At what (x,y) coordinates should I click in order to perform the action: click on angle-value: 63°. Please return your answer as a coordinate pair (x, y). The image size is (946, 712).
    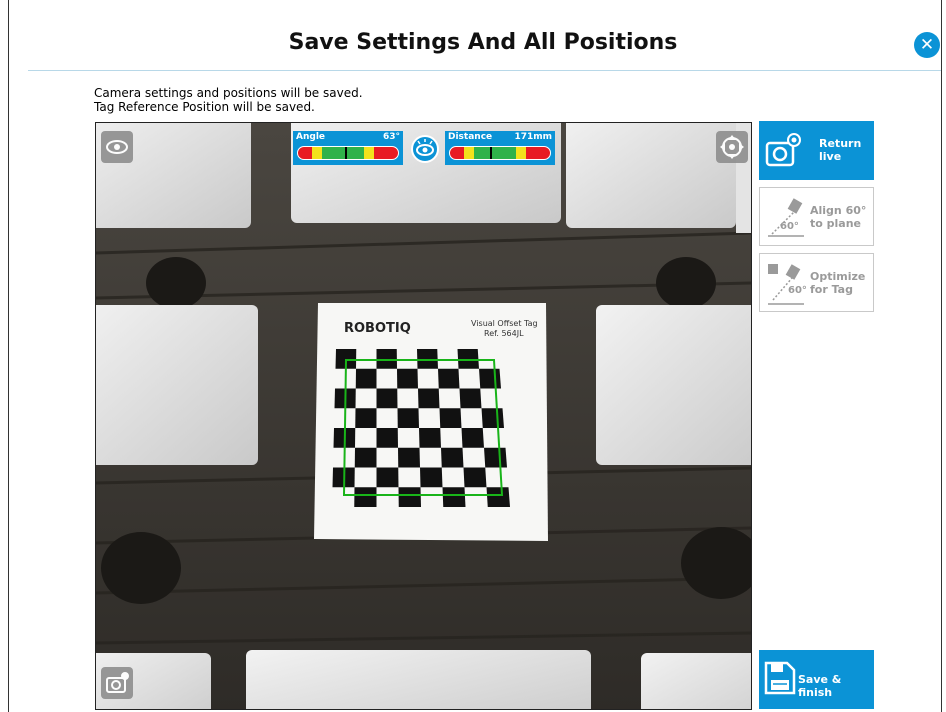
    Looking at the image, I should click on (391, 137).